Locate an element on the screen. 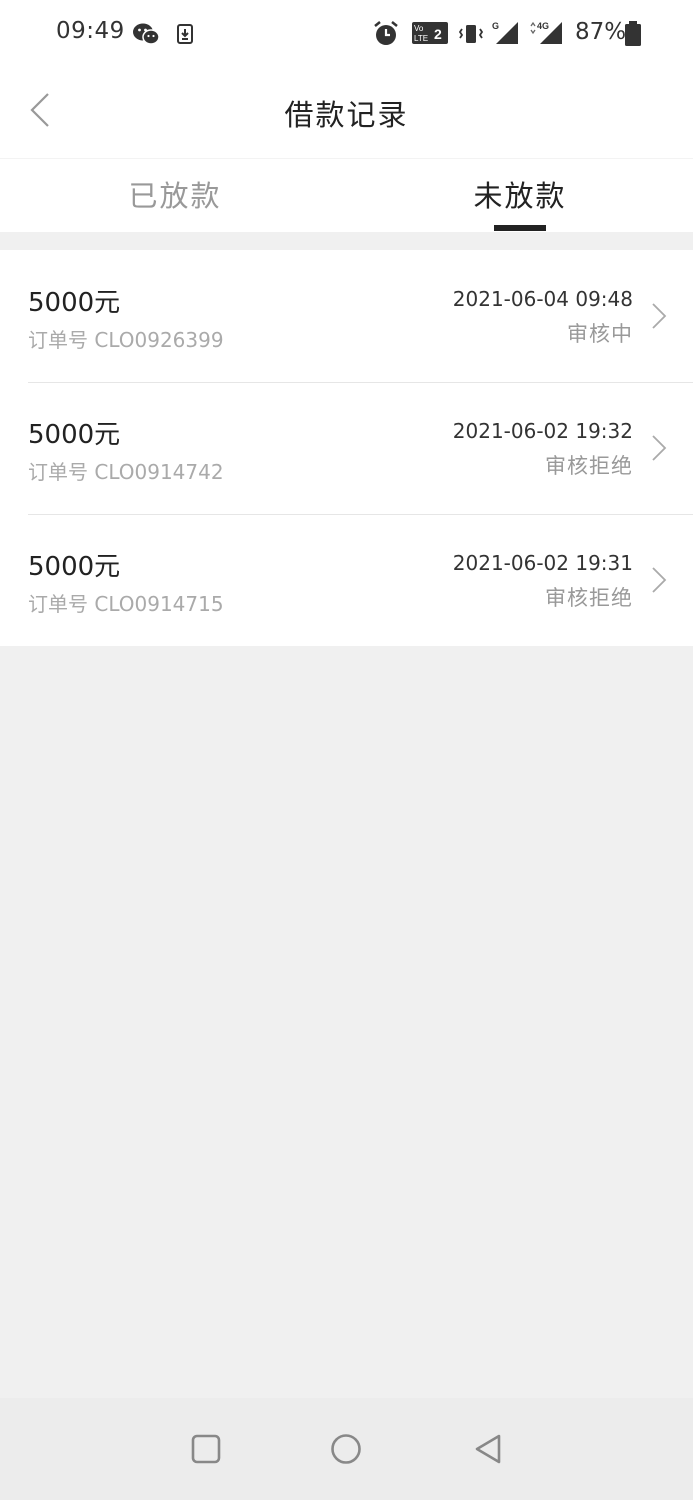 This screenshot has width=693, height=1500. status-bar: 09:49 Vo LTE 2 G 4G 87% is located at coordinates (346, 33).